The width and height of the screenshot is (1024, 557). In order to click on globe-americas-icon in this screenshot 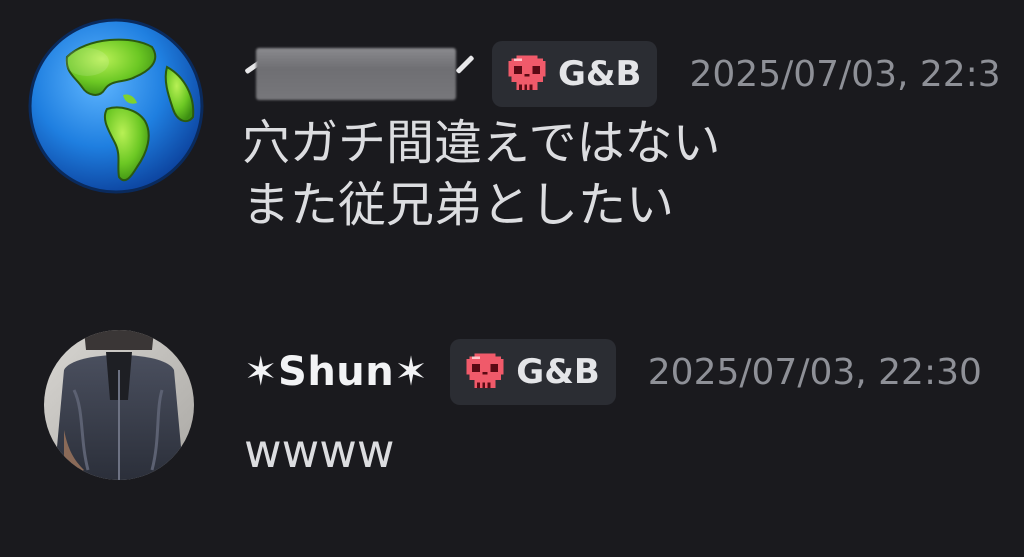, I will do `click(116, 106)`.